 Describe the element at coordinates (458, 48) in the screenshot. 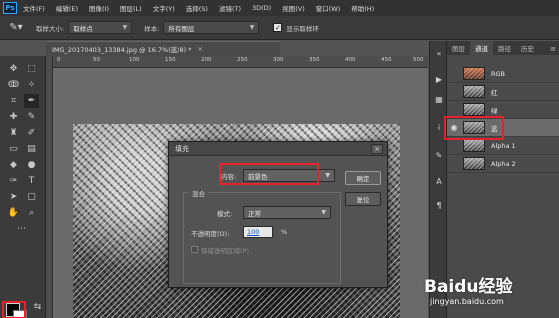

I see `tab-layers: 图层` at that location.